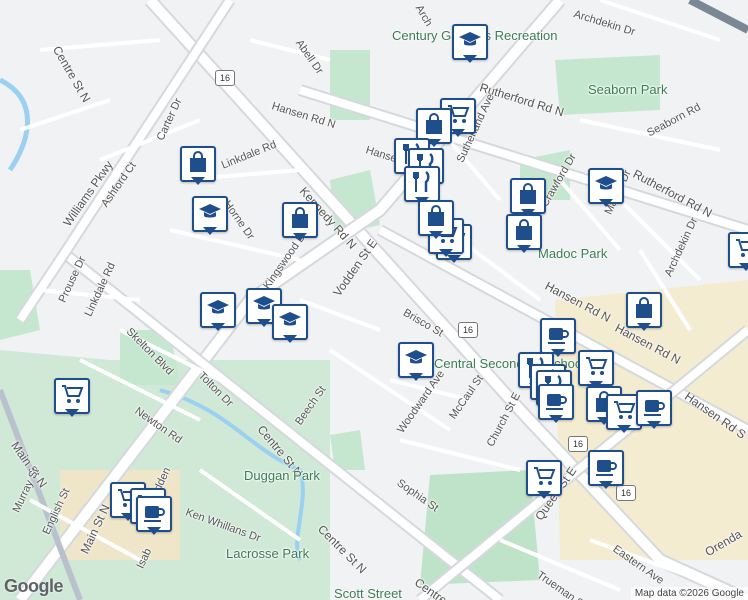 This screenshot has height=600, width=748. I want to click on map-attribution: Map data ©2026 Google, so click(689, 593).